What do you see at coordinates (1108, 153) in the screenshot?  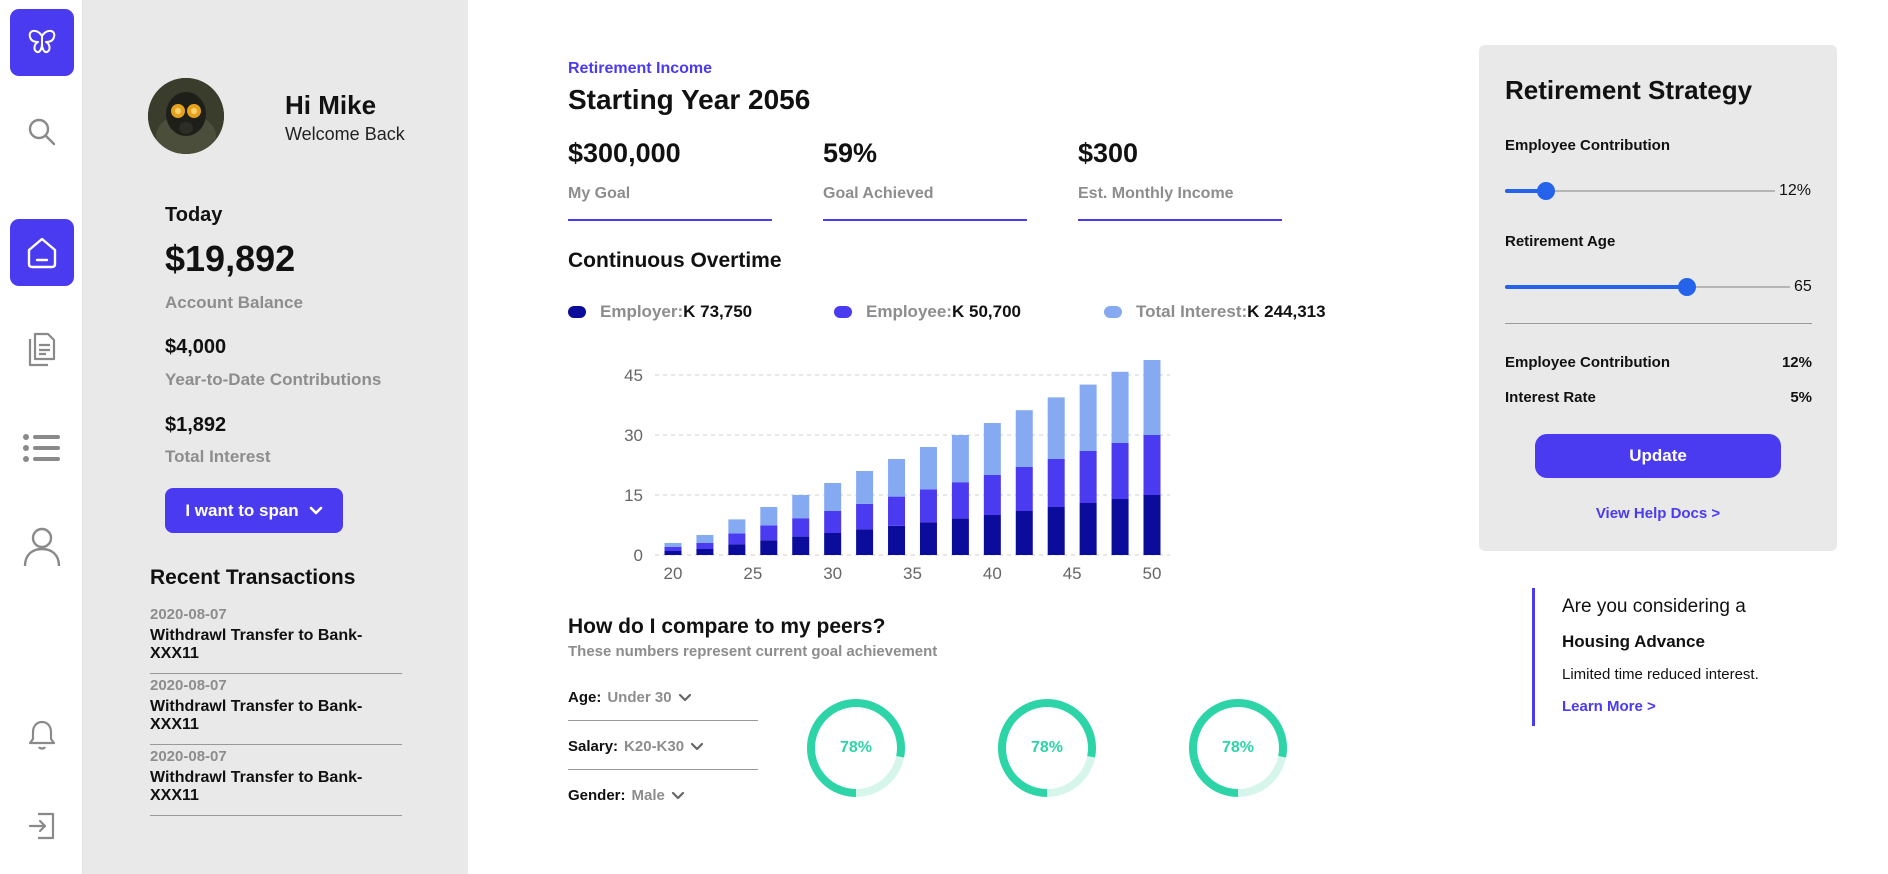 I see `monthly-income-value: $300` at bounding box center [1108, 153].